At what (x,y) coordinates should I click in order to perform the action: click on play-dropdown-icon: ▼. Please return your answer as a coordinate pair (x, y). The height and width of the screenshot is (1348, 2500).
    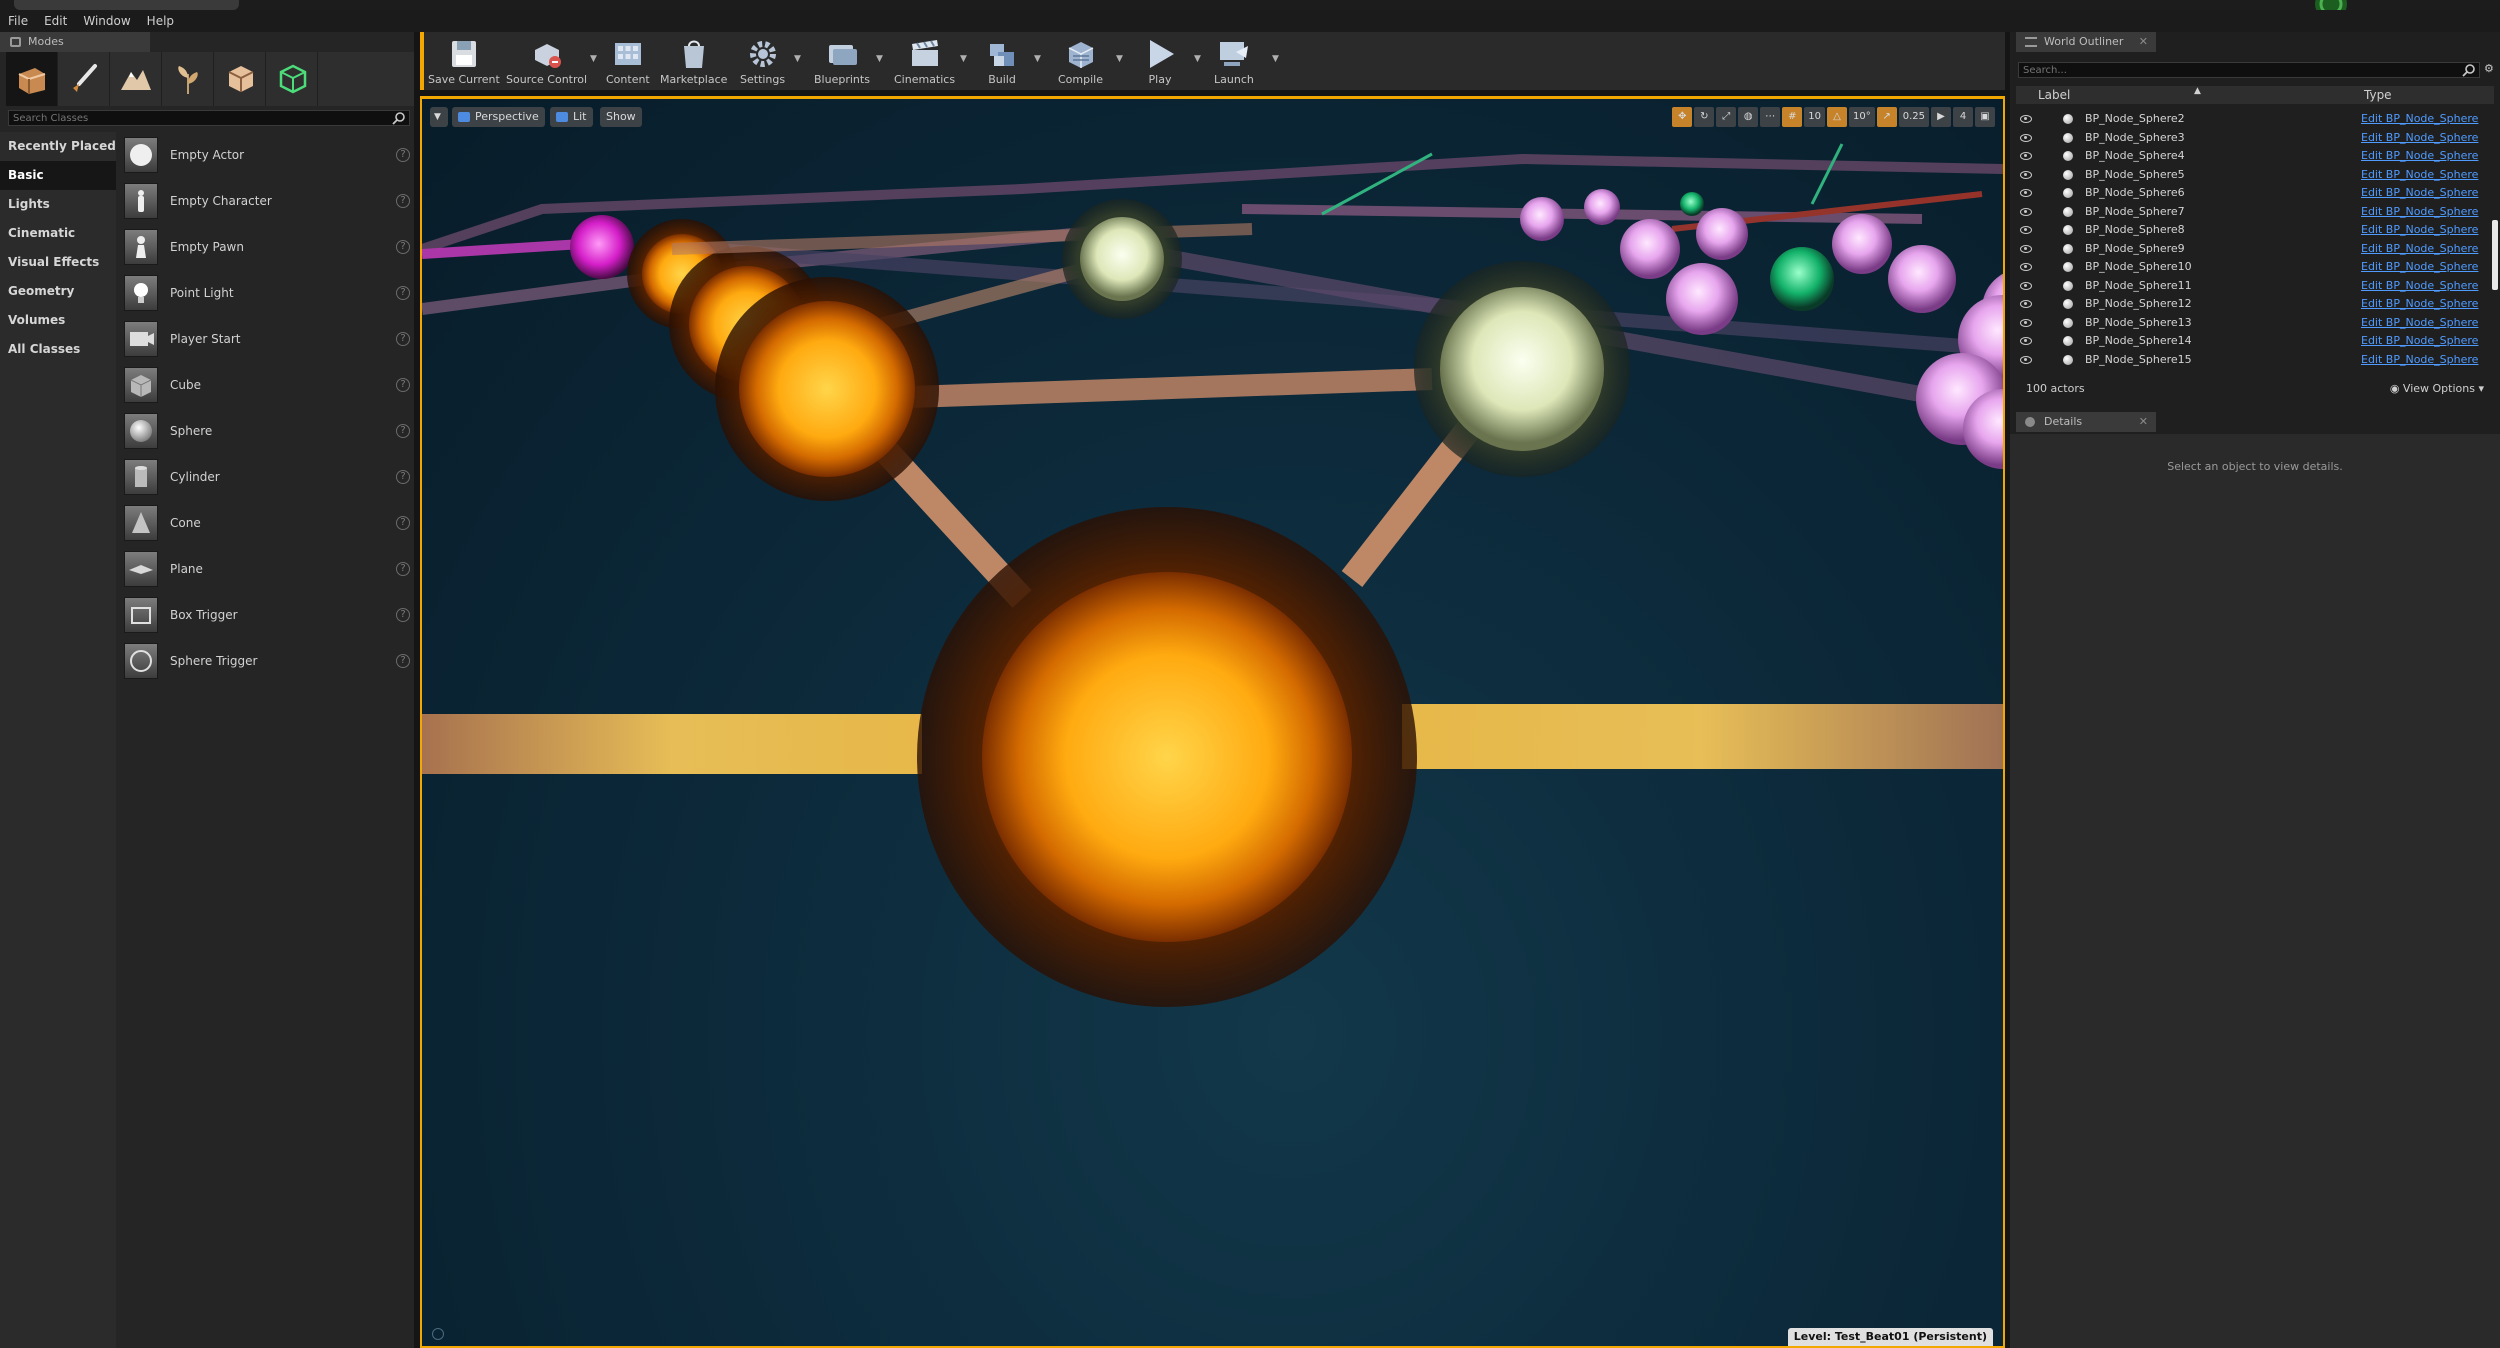
    Looking at the image, I should click on (1197, 59).